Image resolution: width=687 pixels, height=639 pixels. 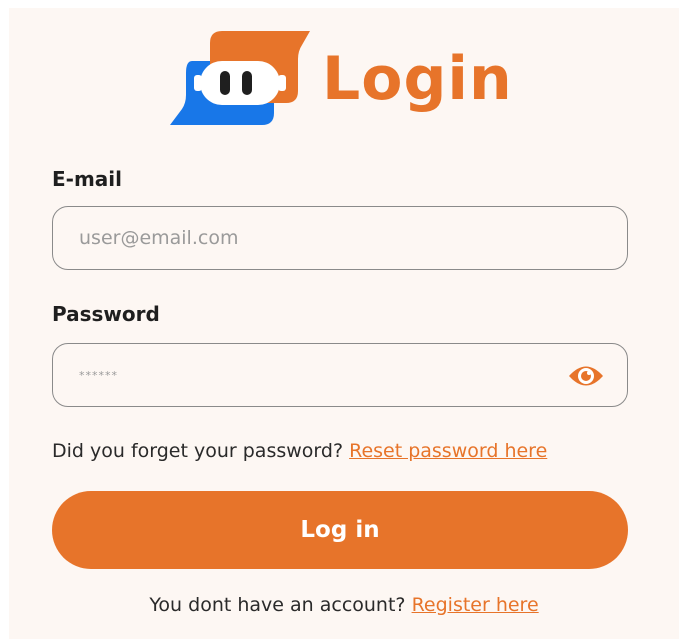 I want to click on register-link: Register here, so click(x=475, y=605).